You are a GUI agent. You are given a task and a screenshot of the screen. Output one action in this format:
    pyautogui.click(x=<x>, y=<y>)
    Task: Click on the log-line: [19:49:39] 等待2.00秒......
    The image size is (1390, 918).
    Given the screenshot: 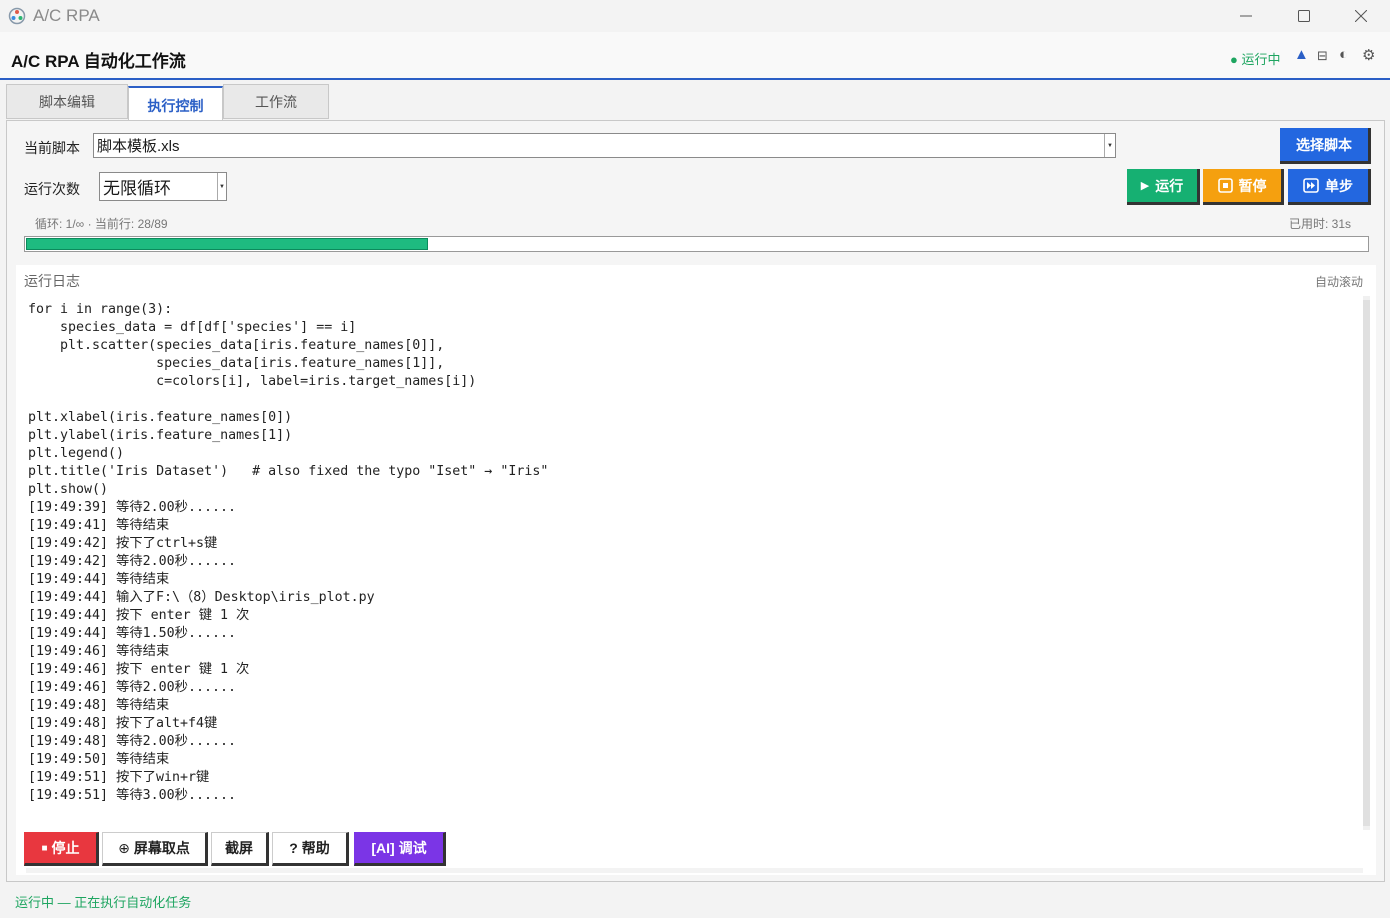 What is the action you would take?
    pyautogui.click(x=132, y=507)
    